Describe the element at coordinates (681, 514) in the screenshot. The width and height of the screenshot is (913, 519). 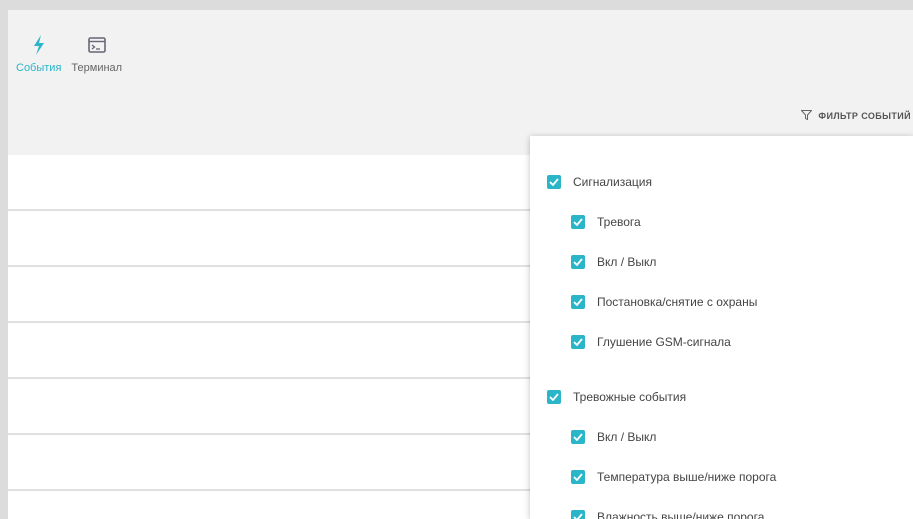
I see `filter-item-label: Влажность выше/ниже порога` at that location.